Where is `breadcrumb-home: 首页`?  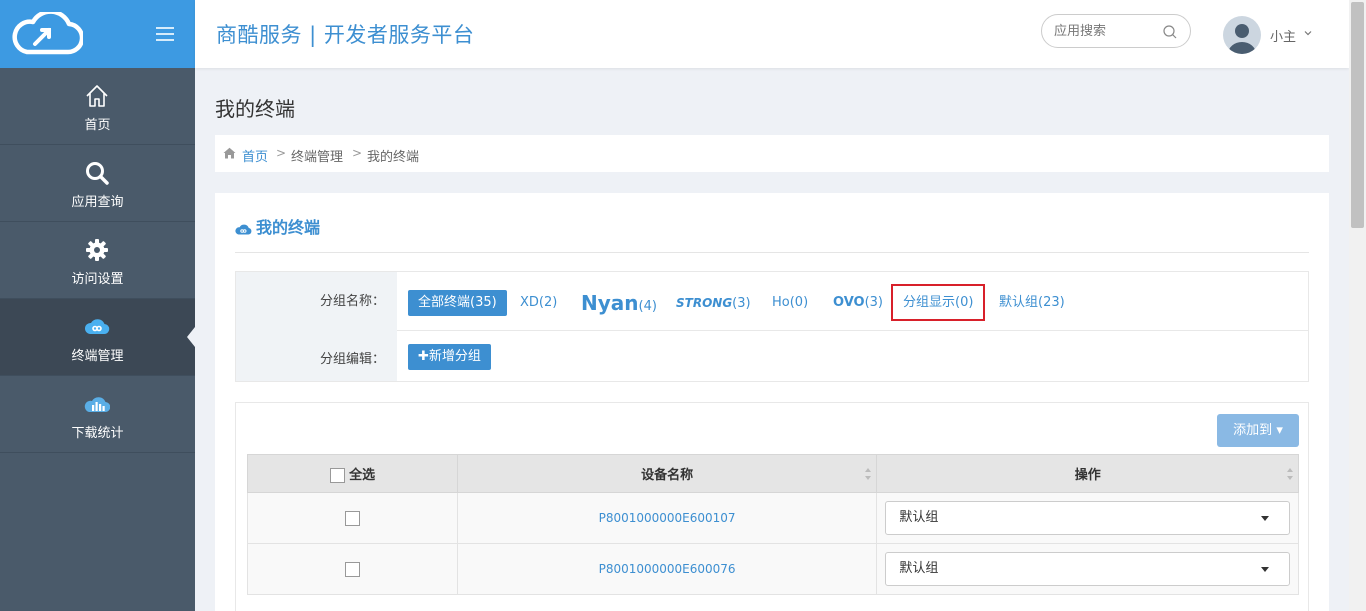
breadcrumb-home: 首页 is located at coordinates (255, 155).